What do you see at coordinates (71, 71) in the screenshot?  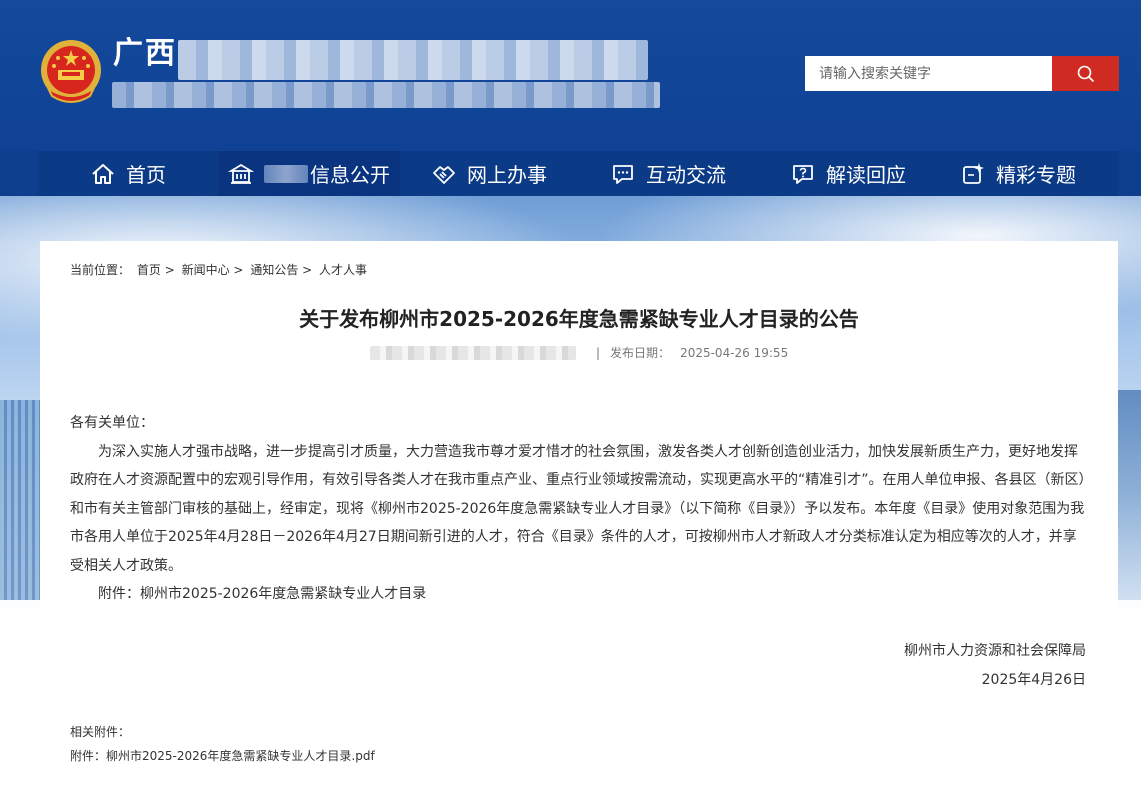 I see `national-emblem-icon` at bounding box center [71, 71].